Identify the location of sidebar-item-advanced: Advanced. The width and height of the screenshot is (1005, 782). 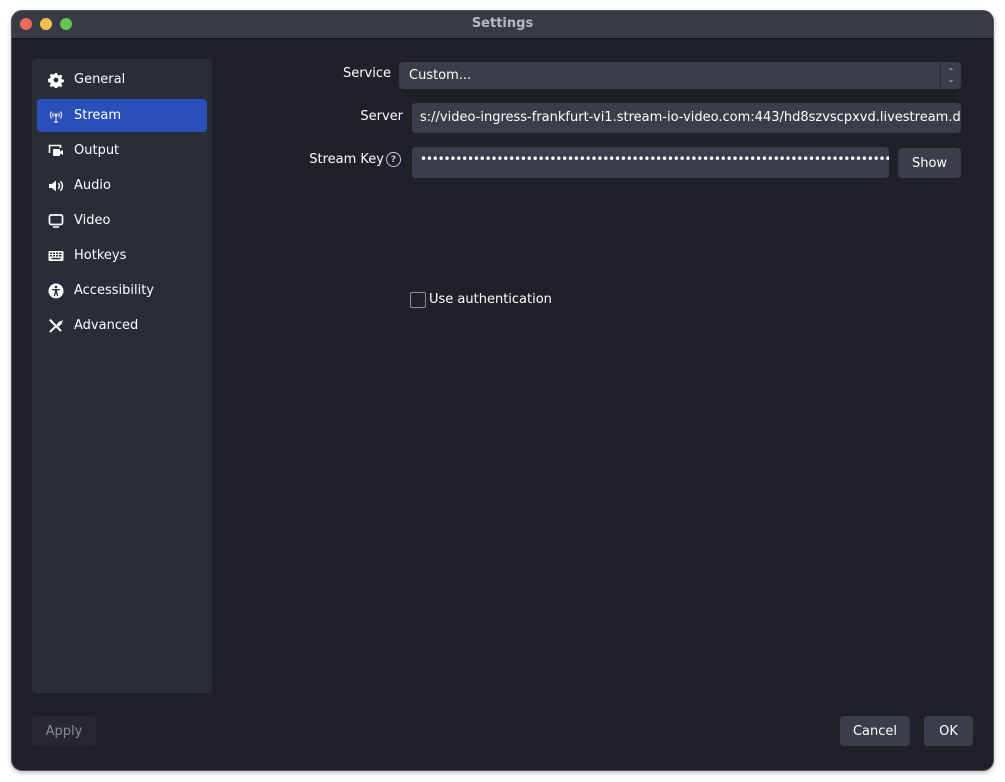
(122, 325).